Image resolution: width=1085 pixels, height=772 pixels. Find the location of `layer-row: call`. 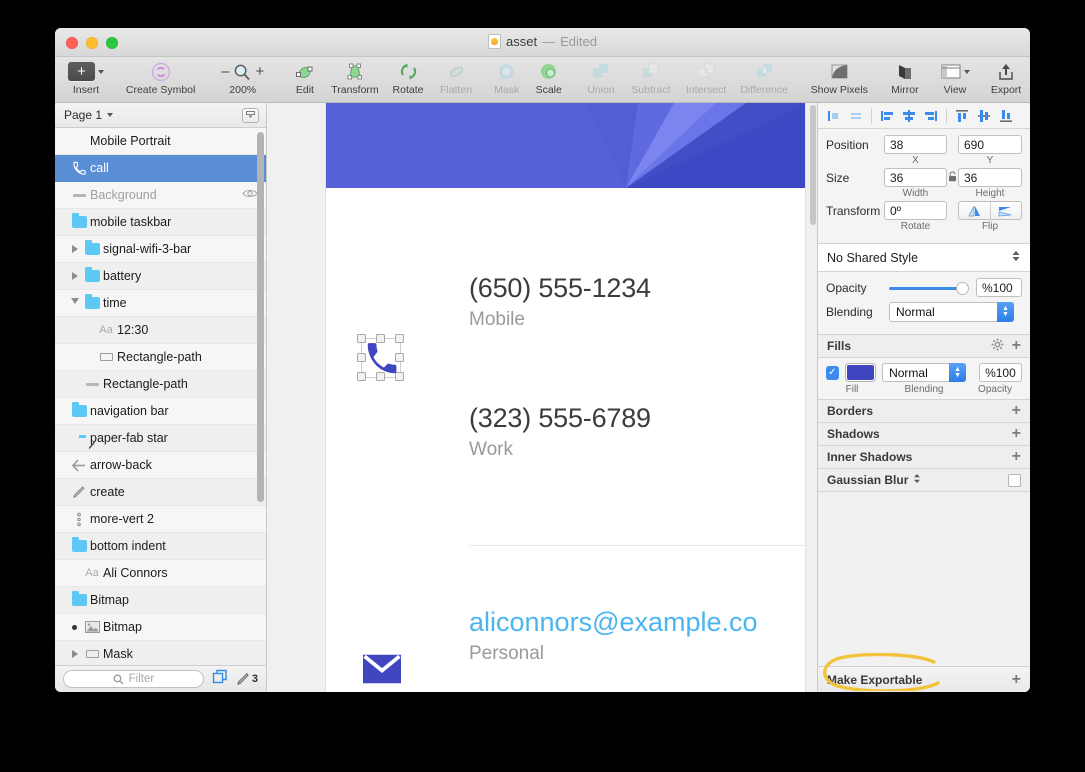

layer-row: call is located at coordinates (160, 168).